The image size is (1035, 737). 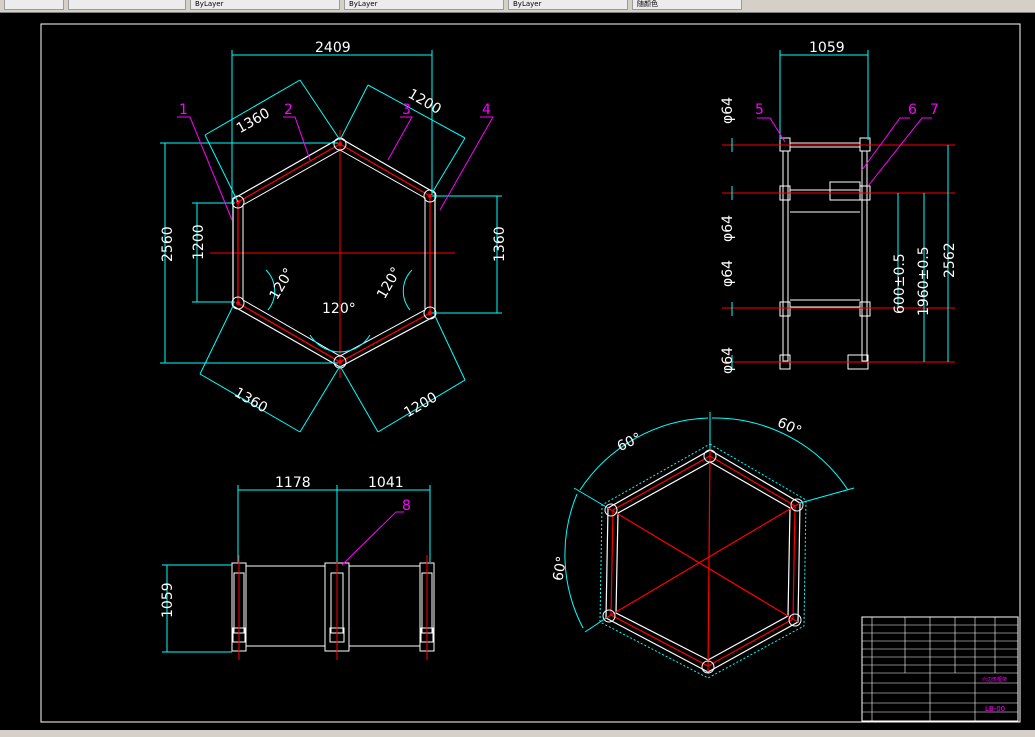 I want to click on layer-dropdown: ByLayer, so click(x=265, y=5).